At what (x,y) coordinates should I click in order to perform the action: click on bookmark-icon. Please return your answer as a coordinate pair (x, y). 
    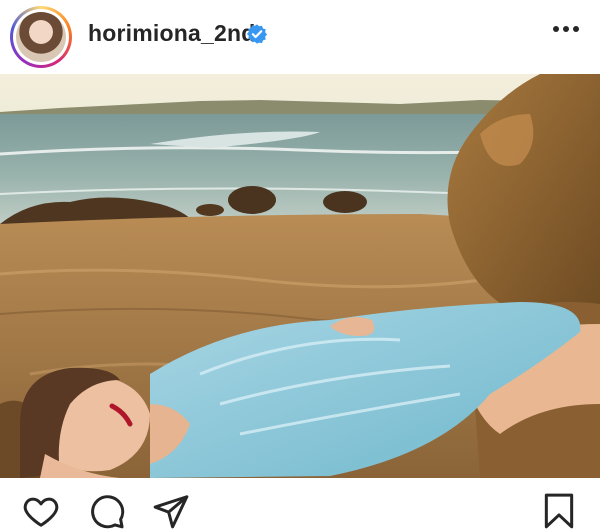
    Looking at the image, I should click on (559, 511).